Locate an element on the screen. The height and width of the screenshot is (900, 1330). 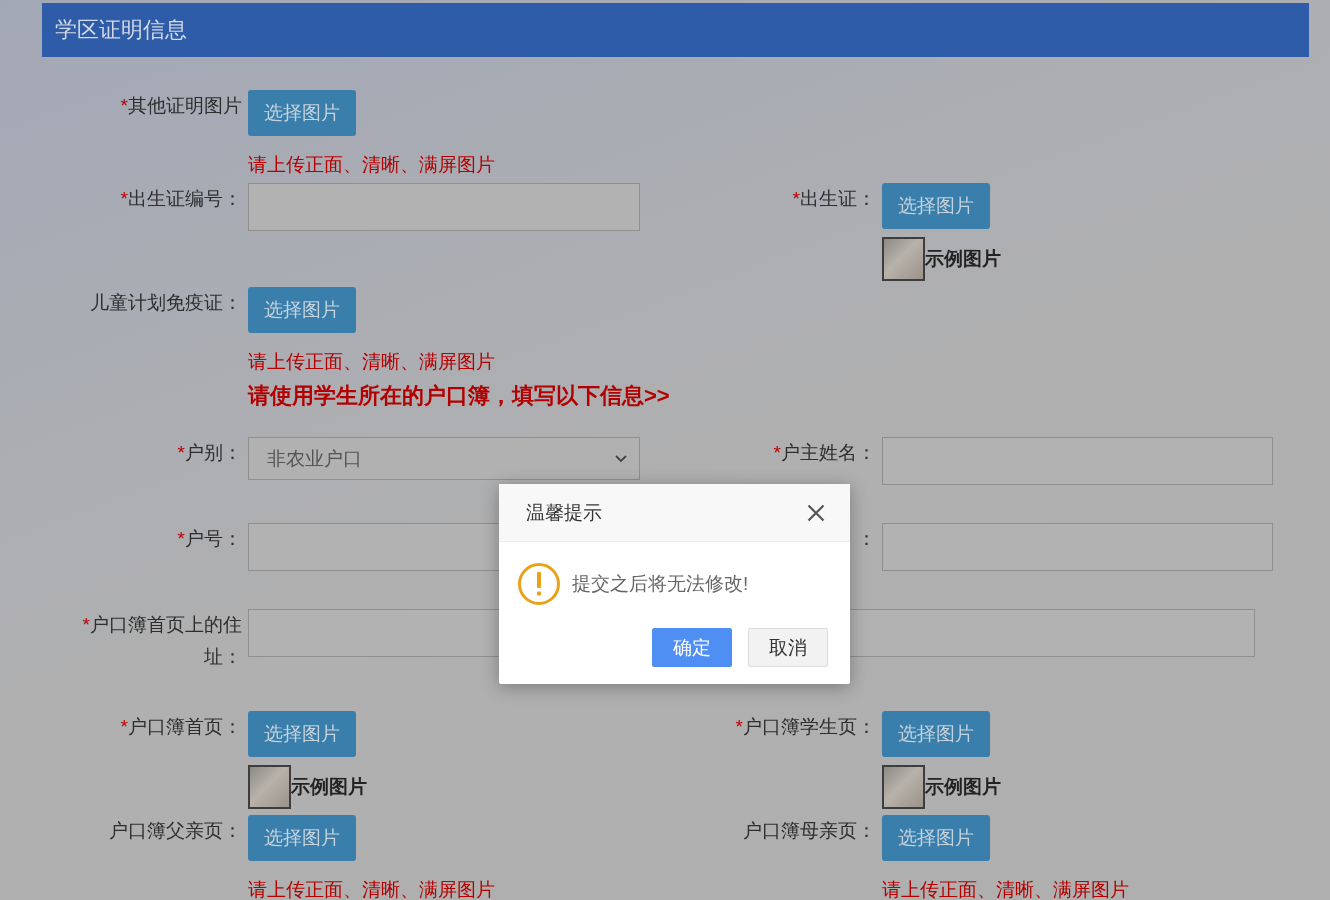
field-label: *户口簿首页： is located at coordinates (180, 727).